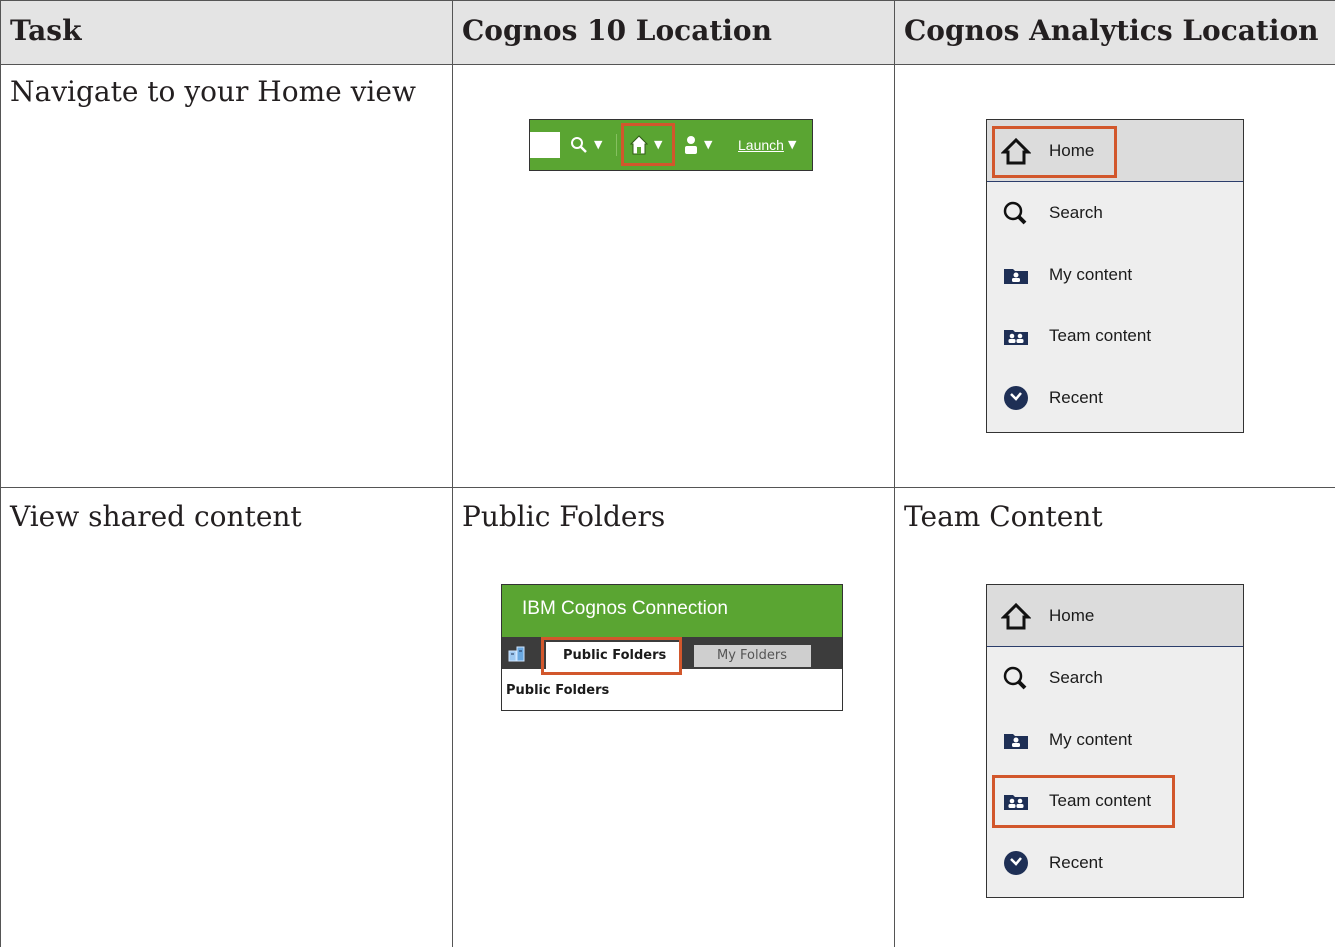  What do you see at coordinates (0, 473) in the screenshot?
I see `table-border-left` at bounding box center [0, 473].